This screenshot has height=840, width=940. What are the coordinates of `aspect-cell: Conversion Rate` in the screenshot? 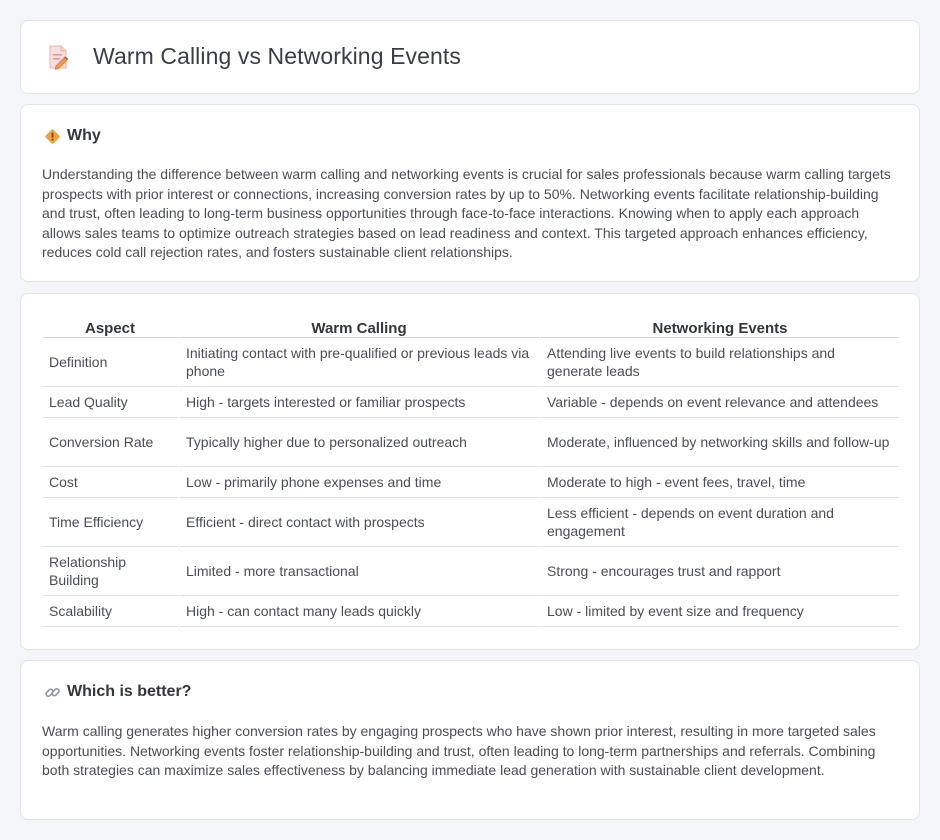 It's located at (111, 442).